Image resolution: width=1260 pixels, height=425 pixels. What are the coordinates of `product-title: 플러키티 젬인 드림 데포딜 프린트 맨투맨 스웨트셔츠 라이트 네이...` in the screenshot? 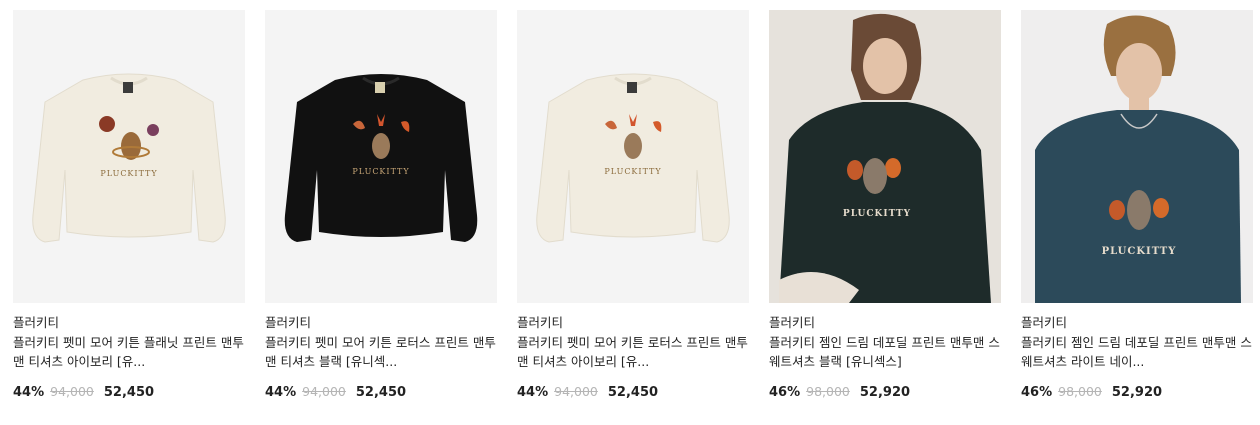 It's located at (1137, 352).